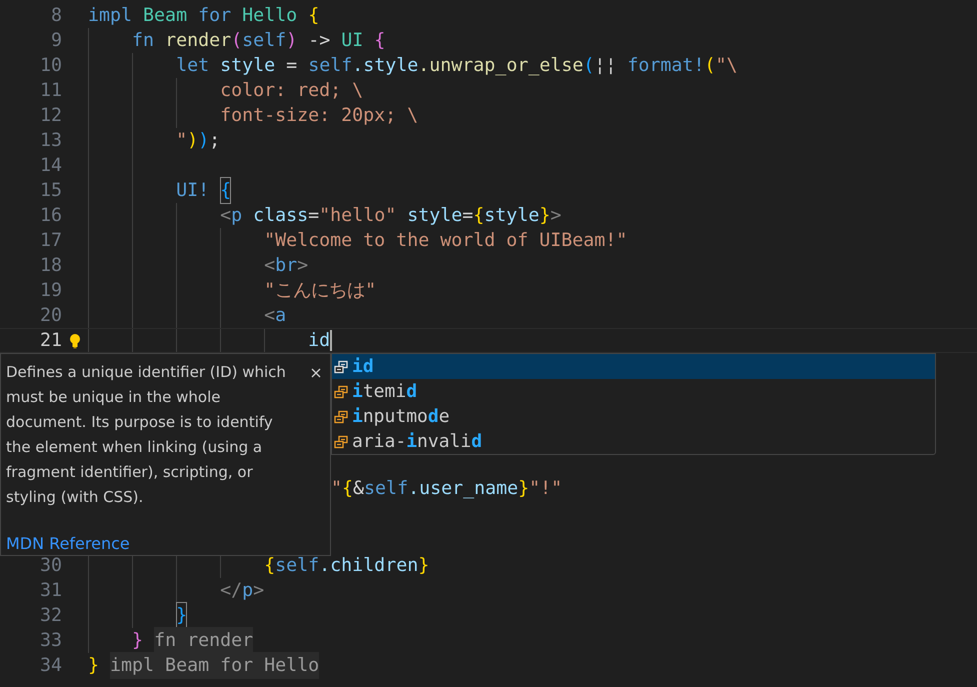 This screenshot has width=977, height=687. Describe the element at coordinates (51, 640) in the screenshot. I see `line-number: 33` at that location.